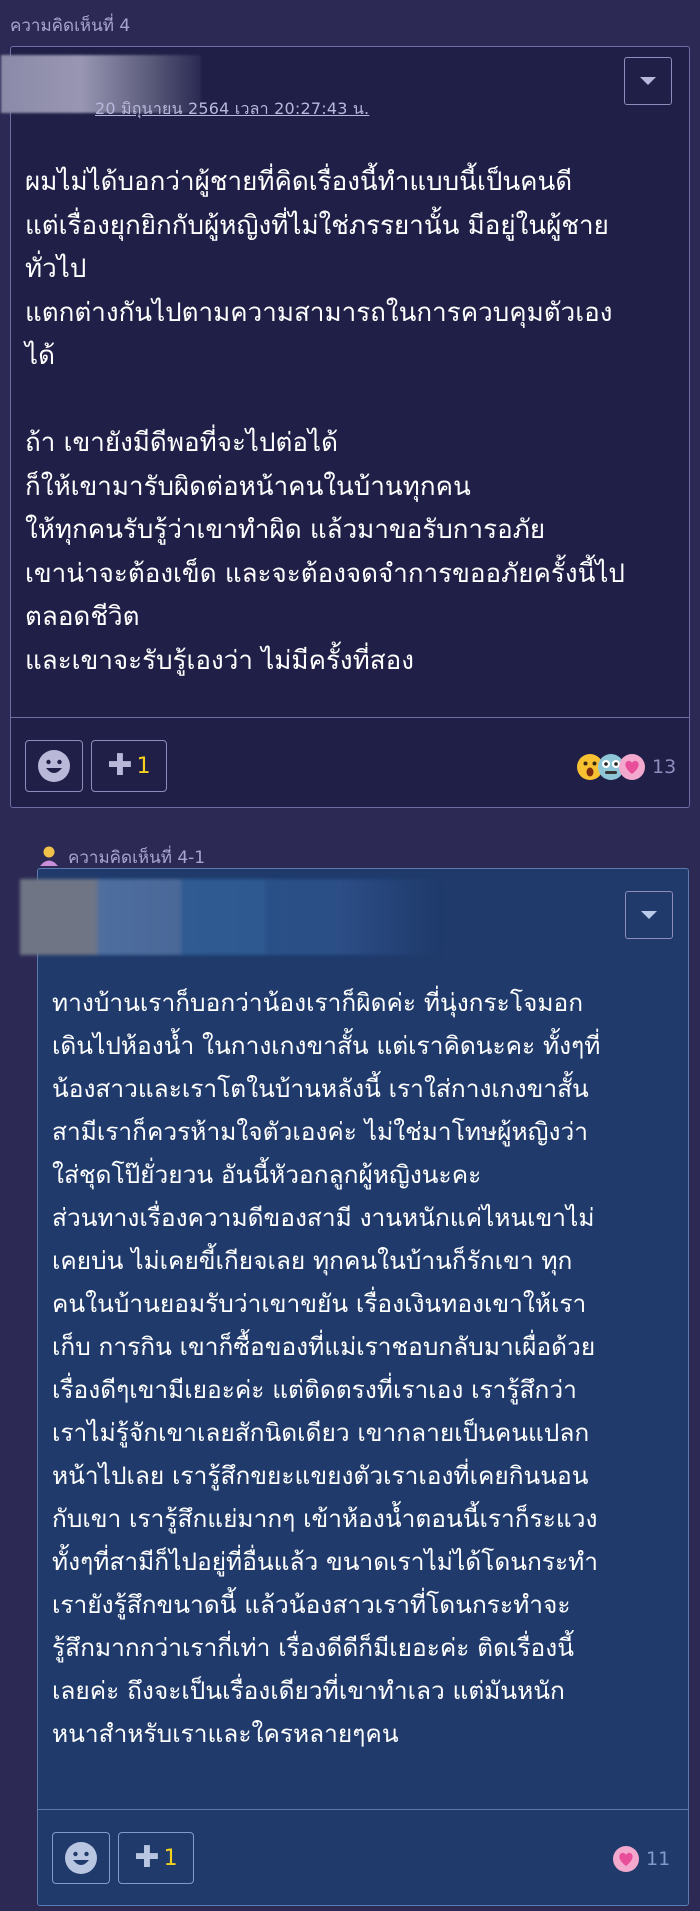 This screenshot has height=1911, width=700. I want to click on avatar, so click(230, 917).